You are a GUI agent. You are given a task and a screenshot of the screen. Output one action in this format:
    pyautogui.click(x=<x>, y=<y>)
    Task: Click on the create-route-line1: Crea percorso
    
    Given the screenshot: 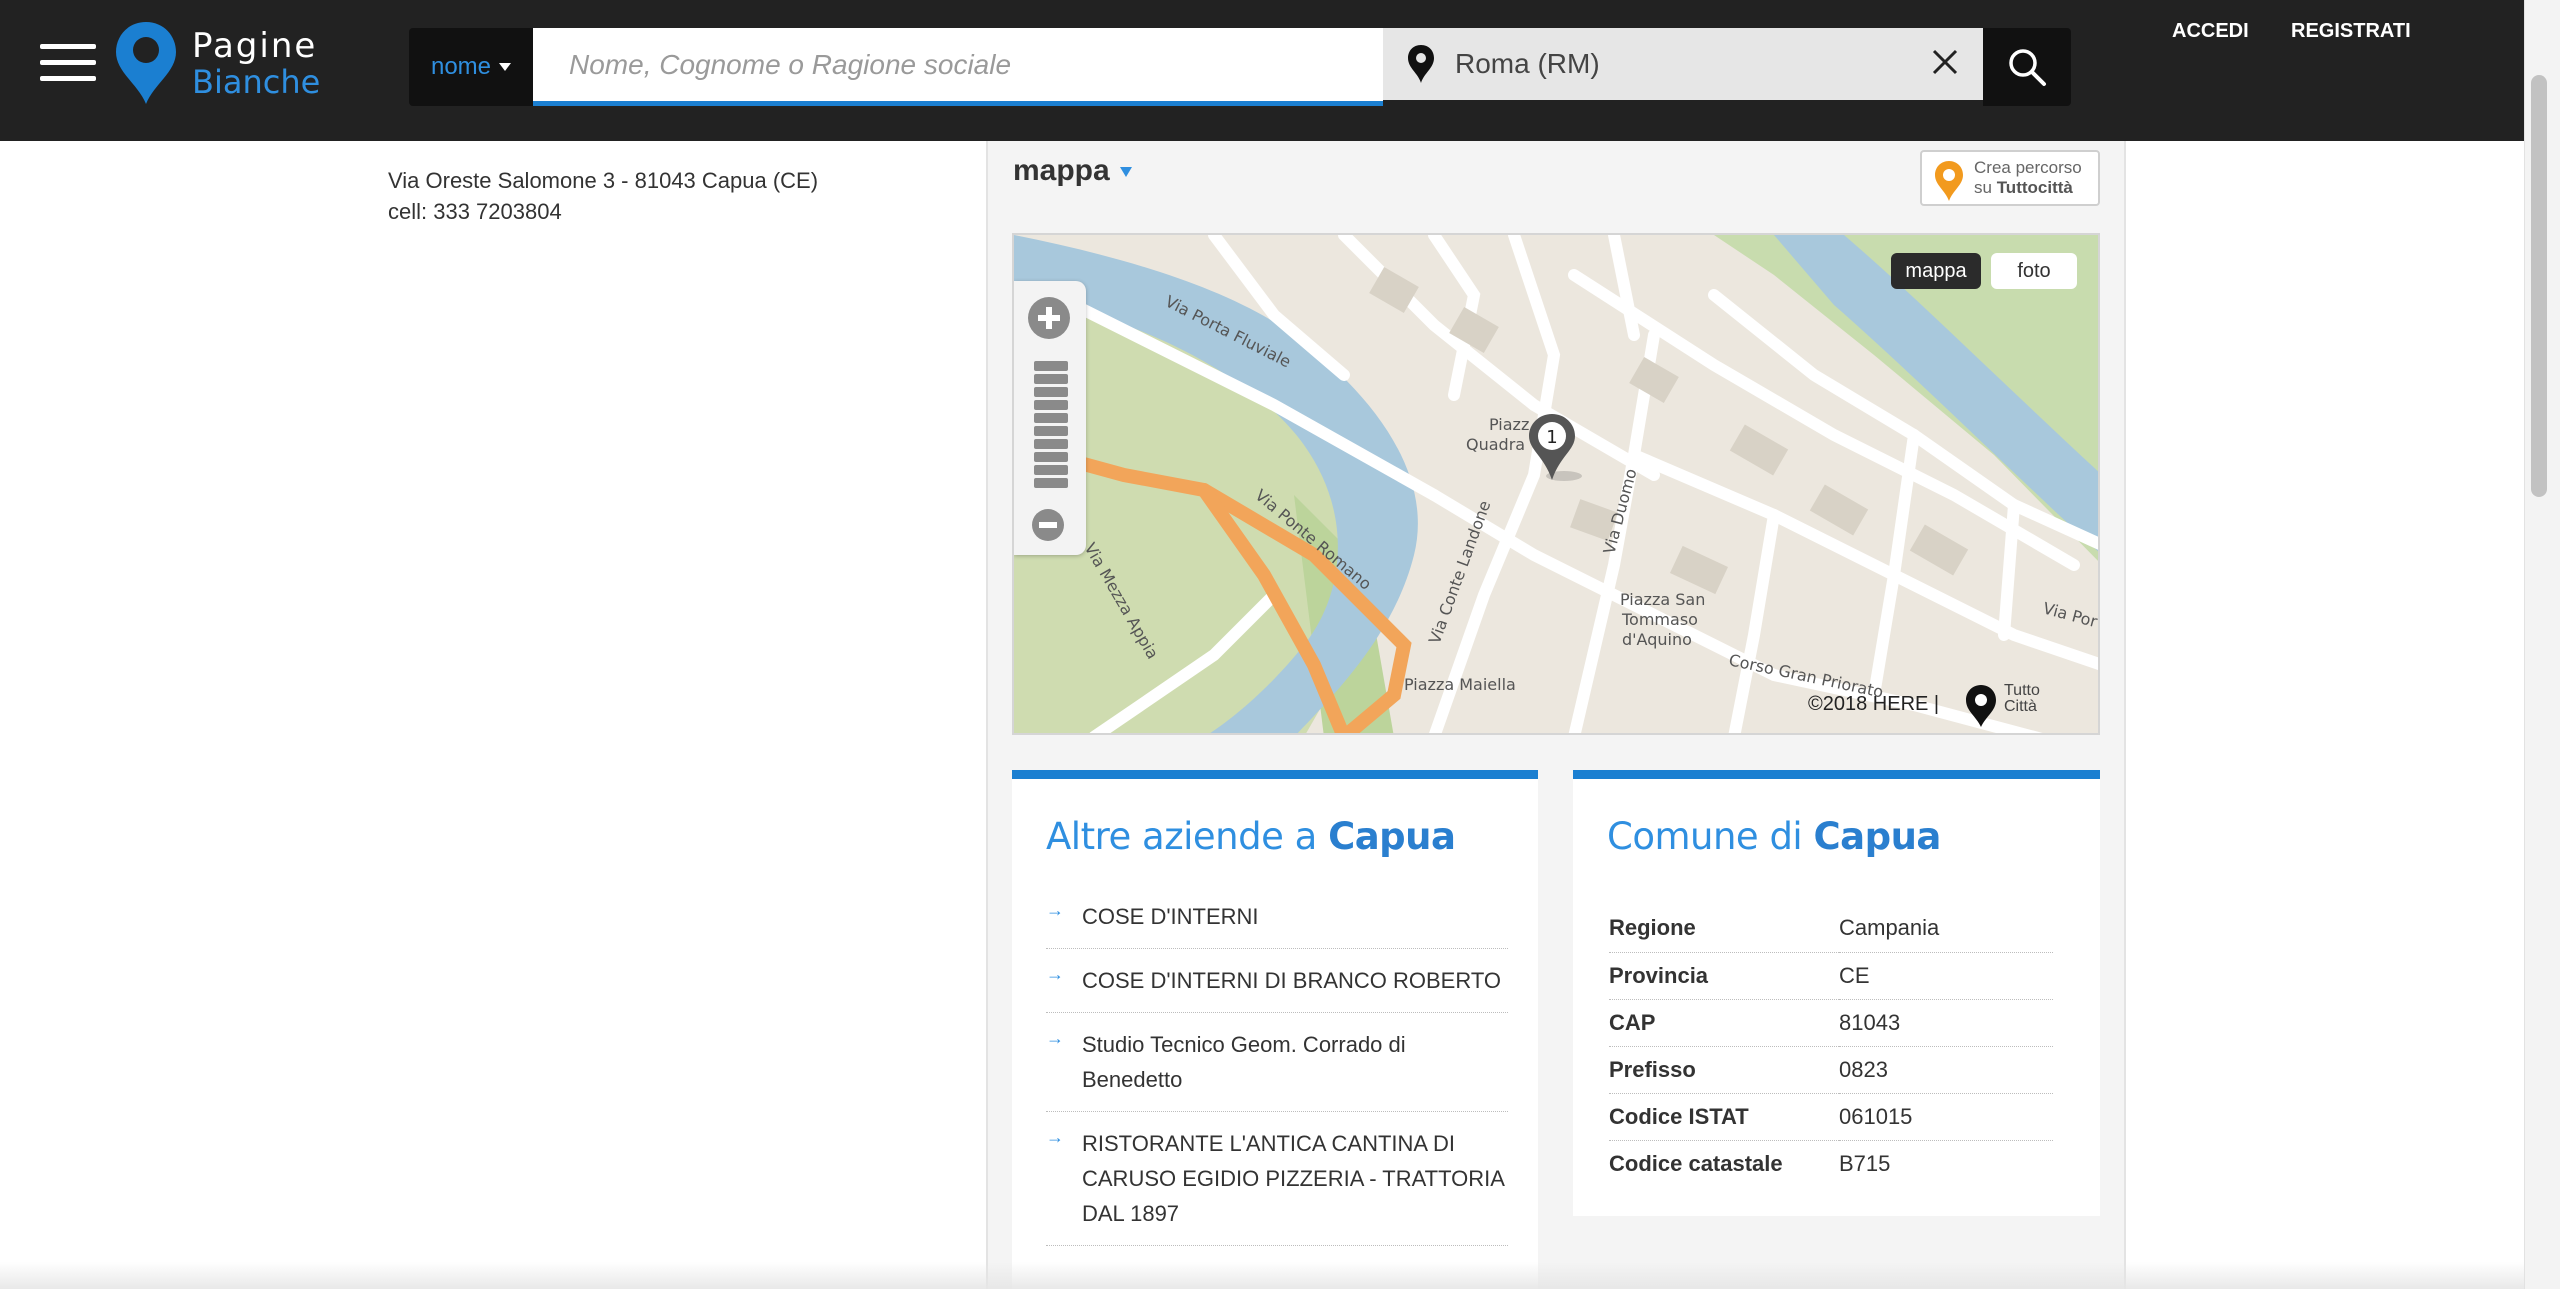 What is the action you would take?
    pyautogui.click(x=2028, y=167)
    